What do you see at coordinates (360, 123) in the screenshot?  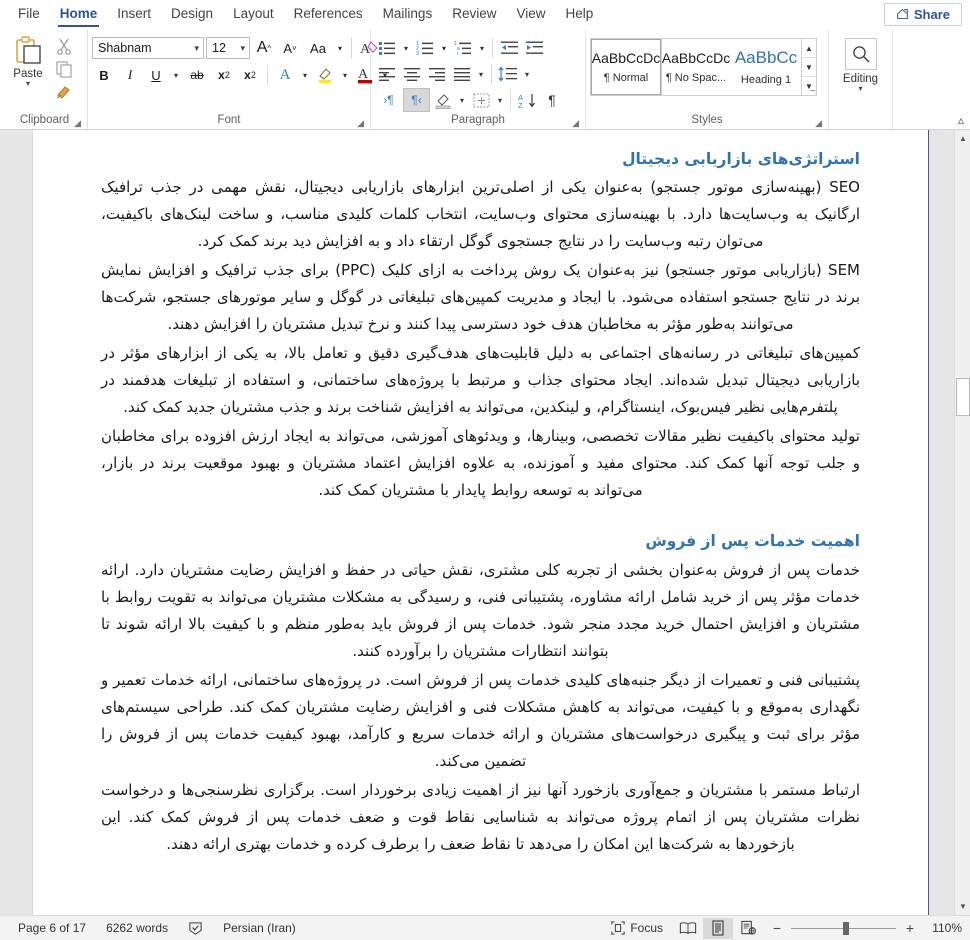 I see `font-dialog-launcher: ◢` at bounding box center [360, 123].